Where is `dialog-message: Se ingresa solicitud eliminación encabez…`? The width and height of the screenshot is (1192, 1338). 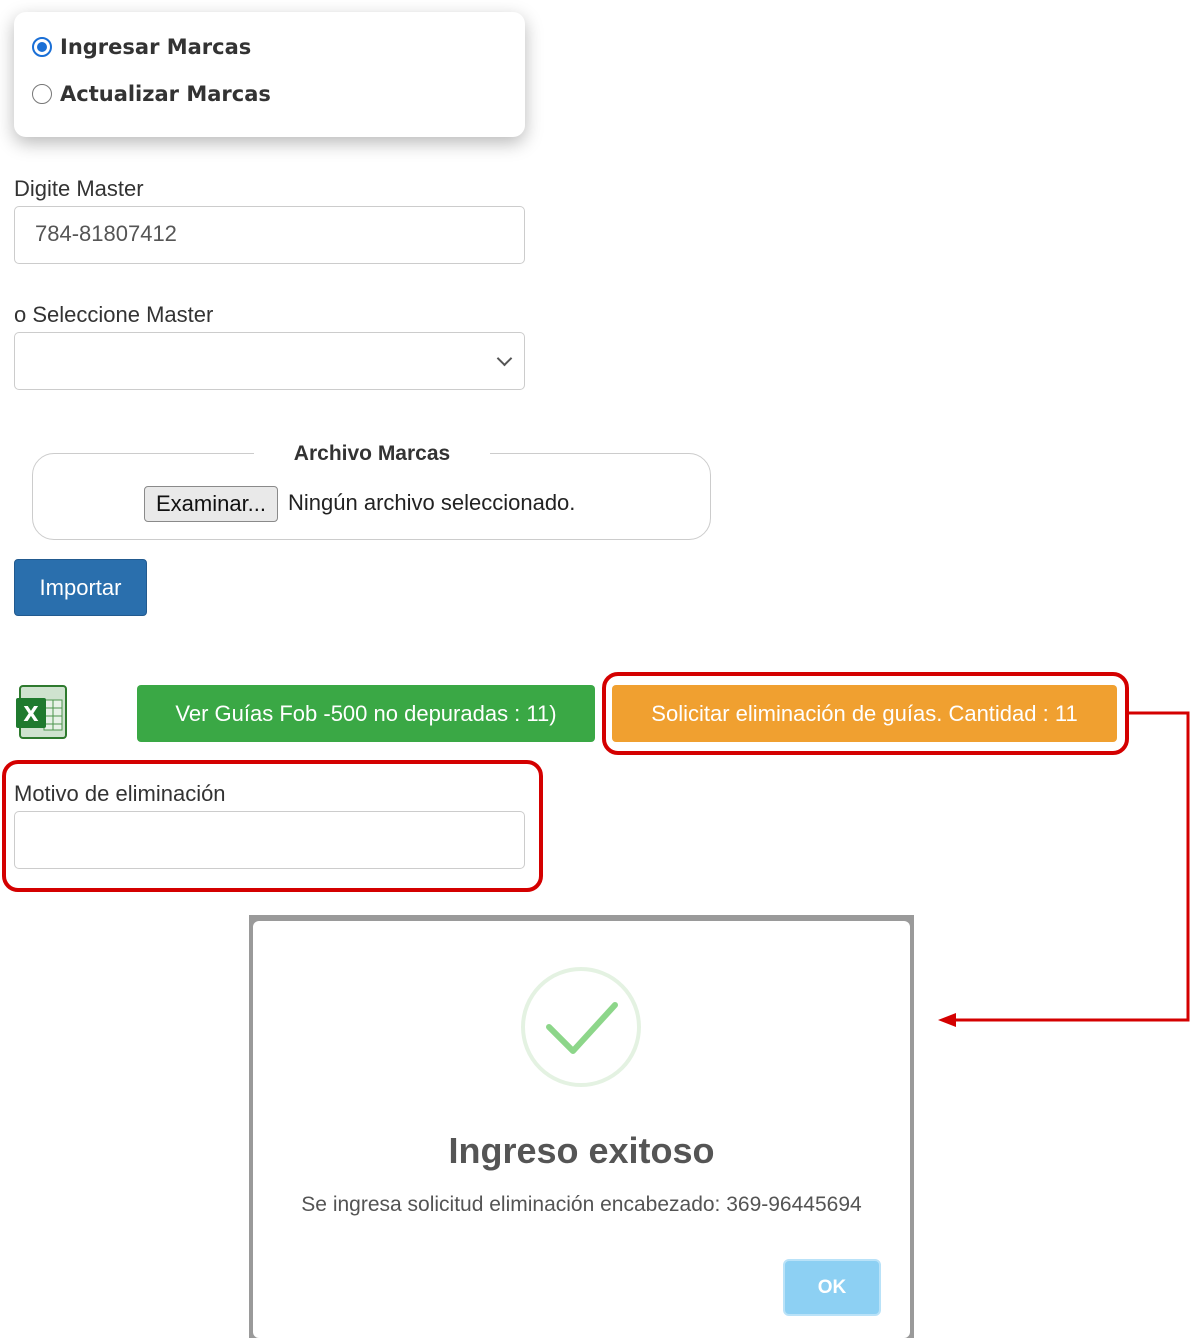
dialog-message: Se ingresa solicitud eliminación encabez… is located at coordinates (581, 1204).